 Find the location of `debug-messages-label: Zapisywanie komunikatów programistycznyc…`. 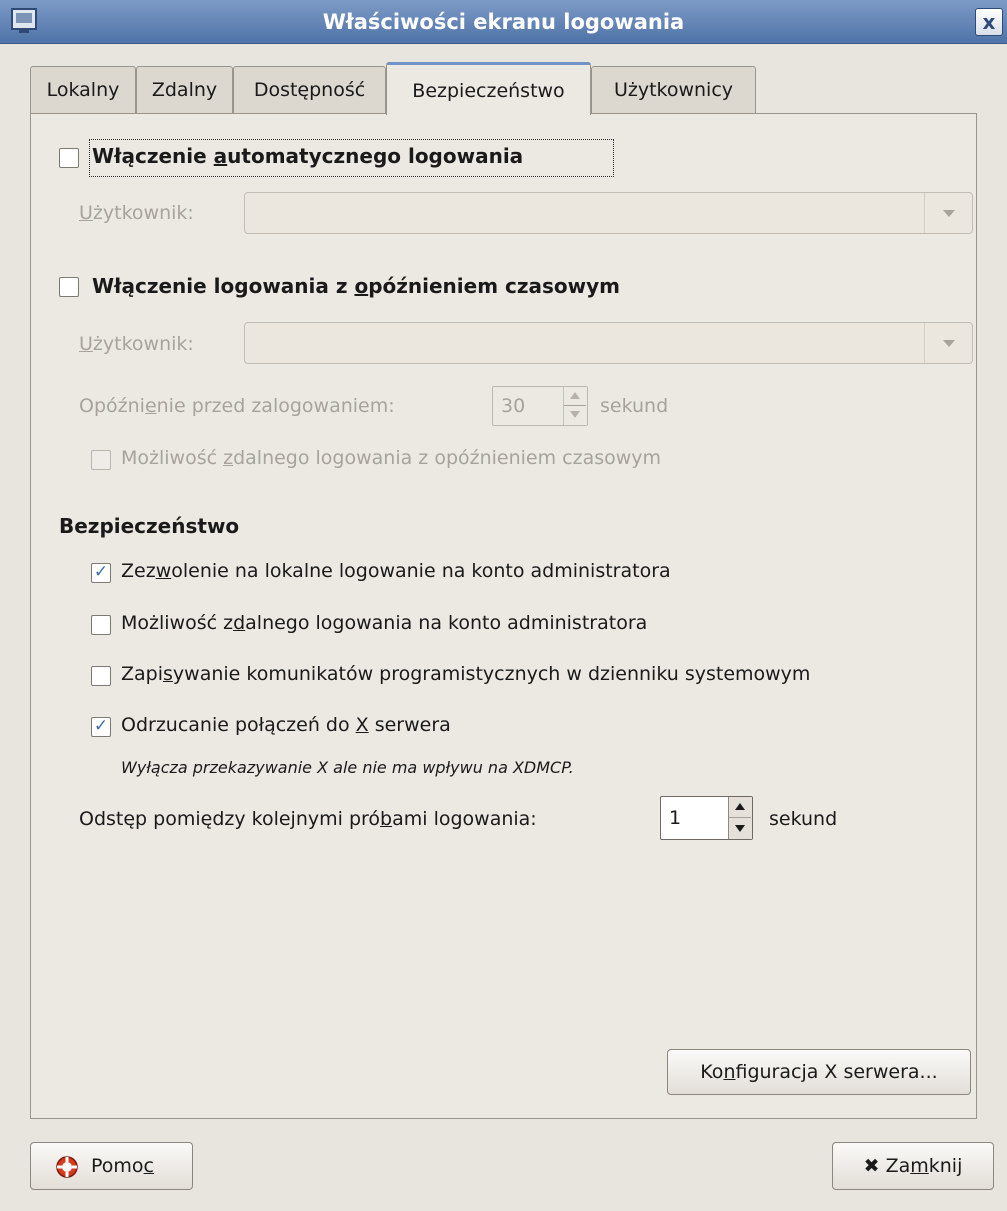

debug-messages-label: Zapisywanie komunikatów programistycznyc… is located at coordinates (465, 674).